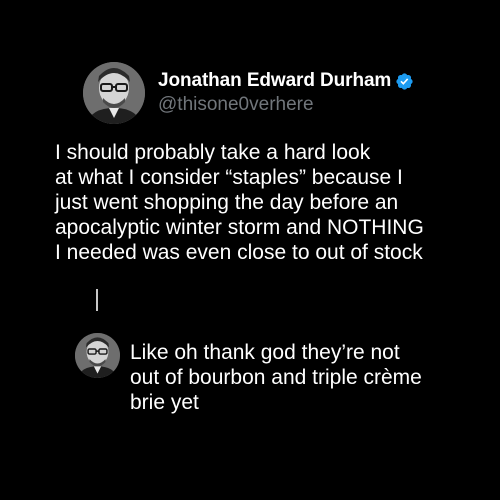  Describe the element at coordinates (265, 352) in the screenshot. I see `reply-text-line: Like oh thank god they’re not` at that location.